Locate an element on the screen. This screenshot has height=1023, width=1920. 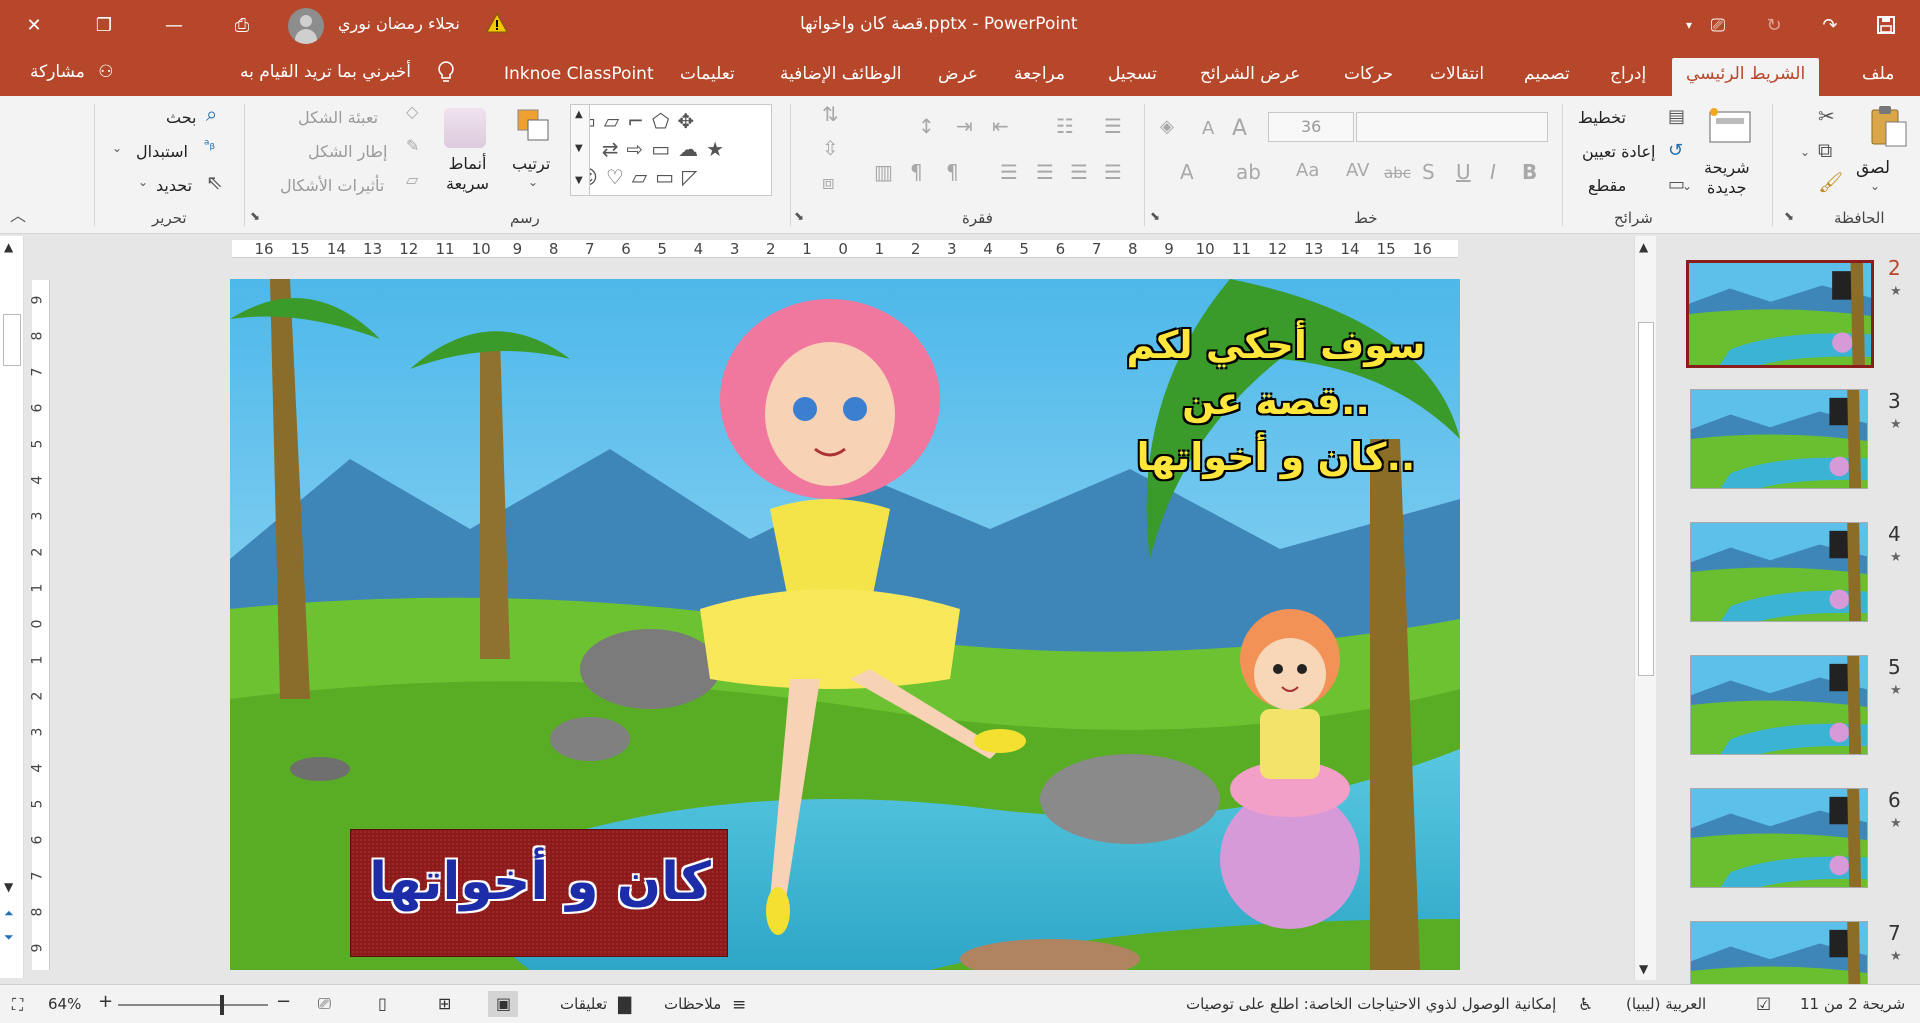
slide-thumbnail: 5 ★ is located at coordinates (1788, 695).